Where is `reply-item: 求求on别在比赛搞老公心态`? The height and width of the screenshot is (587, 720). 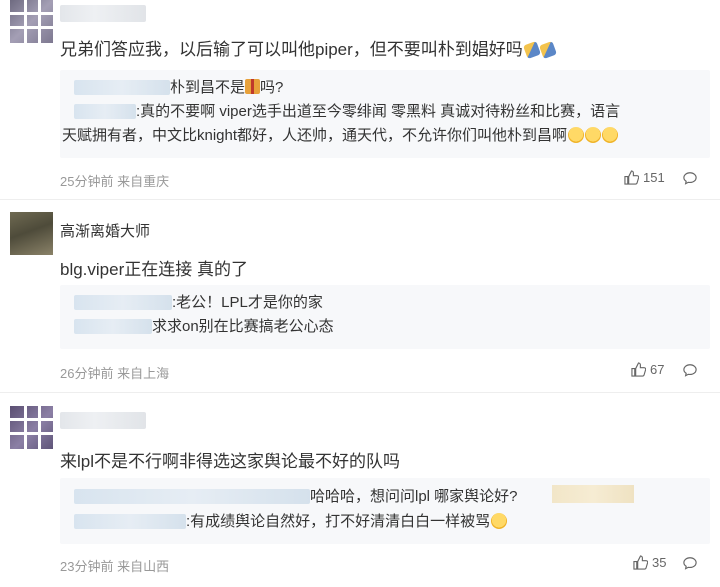 reply-item: 求求on别在比赛搞老公心态 is located at coordinates (204, 327).